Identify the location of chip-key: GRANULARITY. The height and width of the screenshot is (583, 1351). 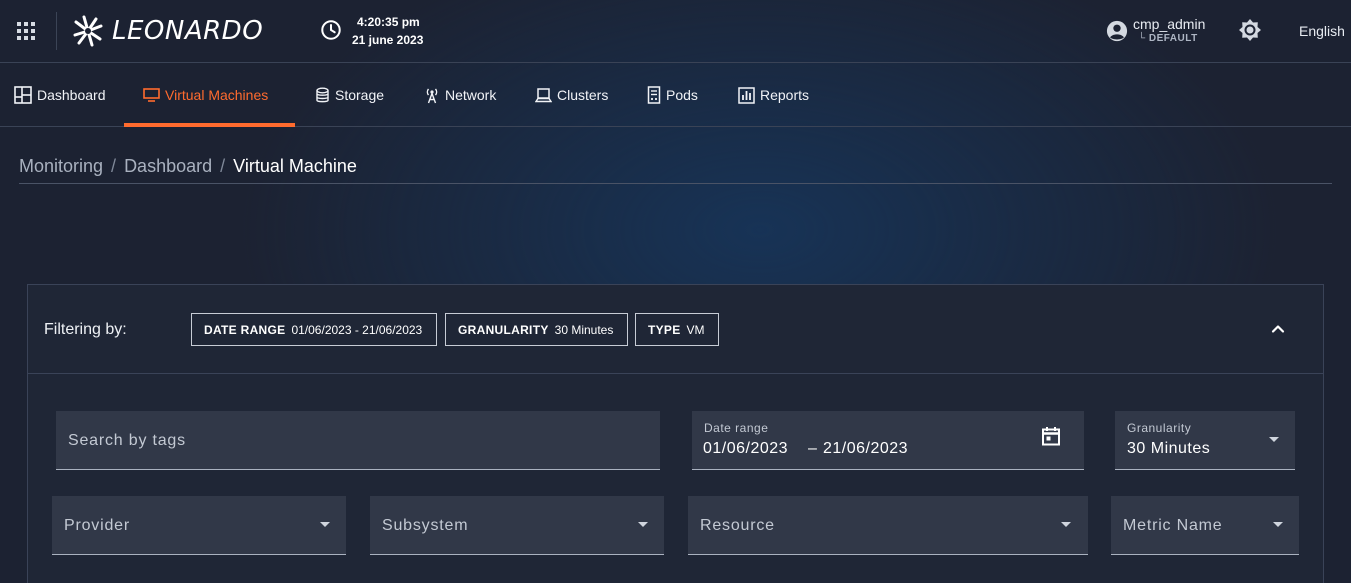
(503, 329).